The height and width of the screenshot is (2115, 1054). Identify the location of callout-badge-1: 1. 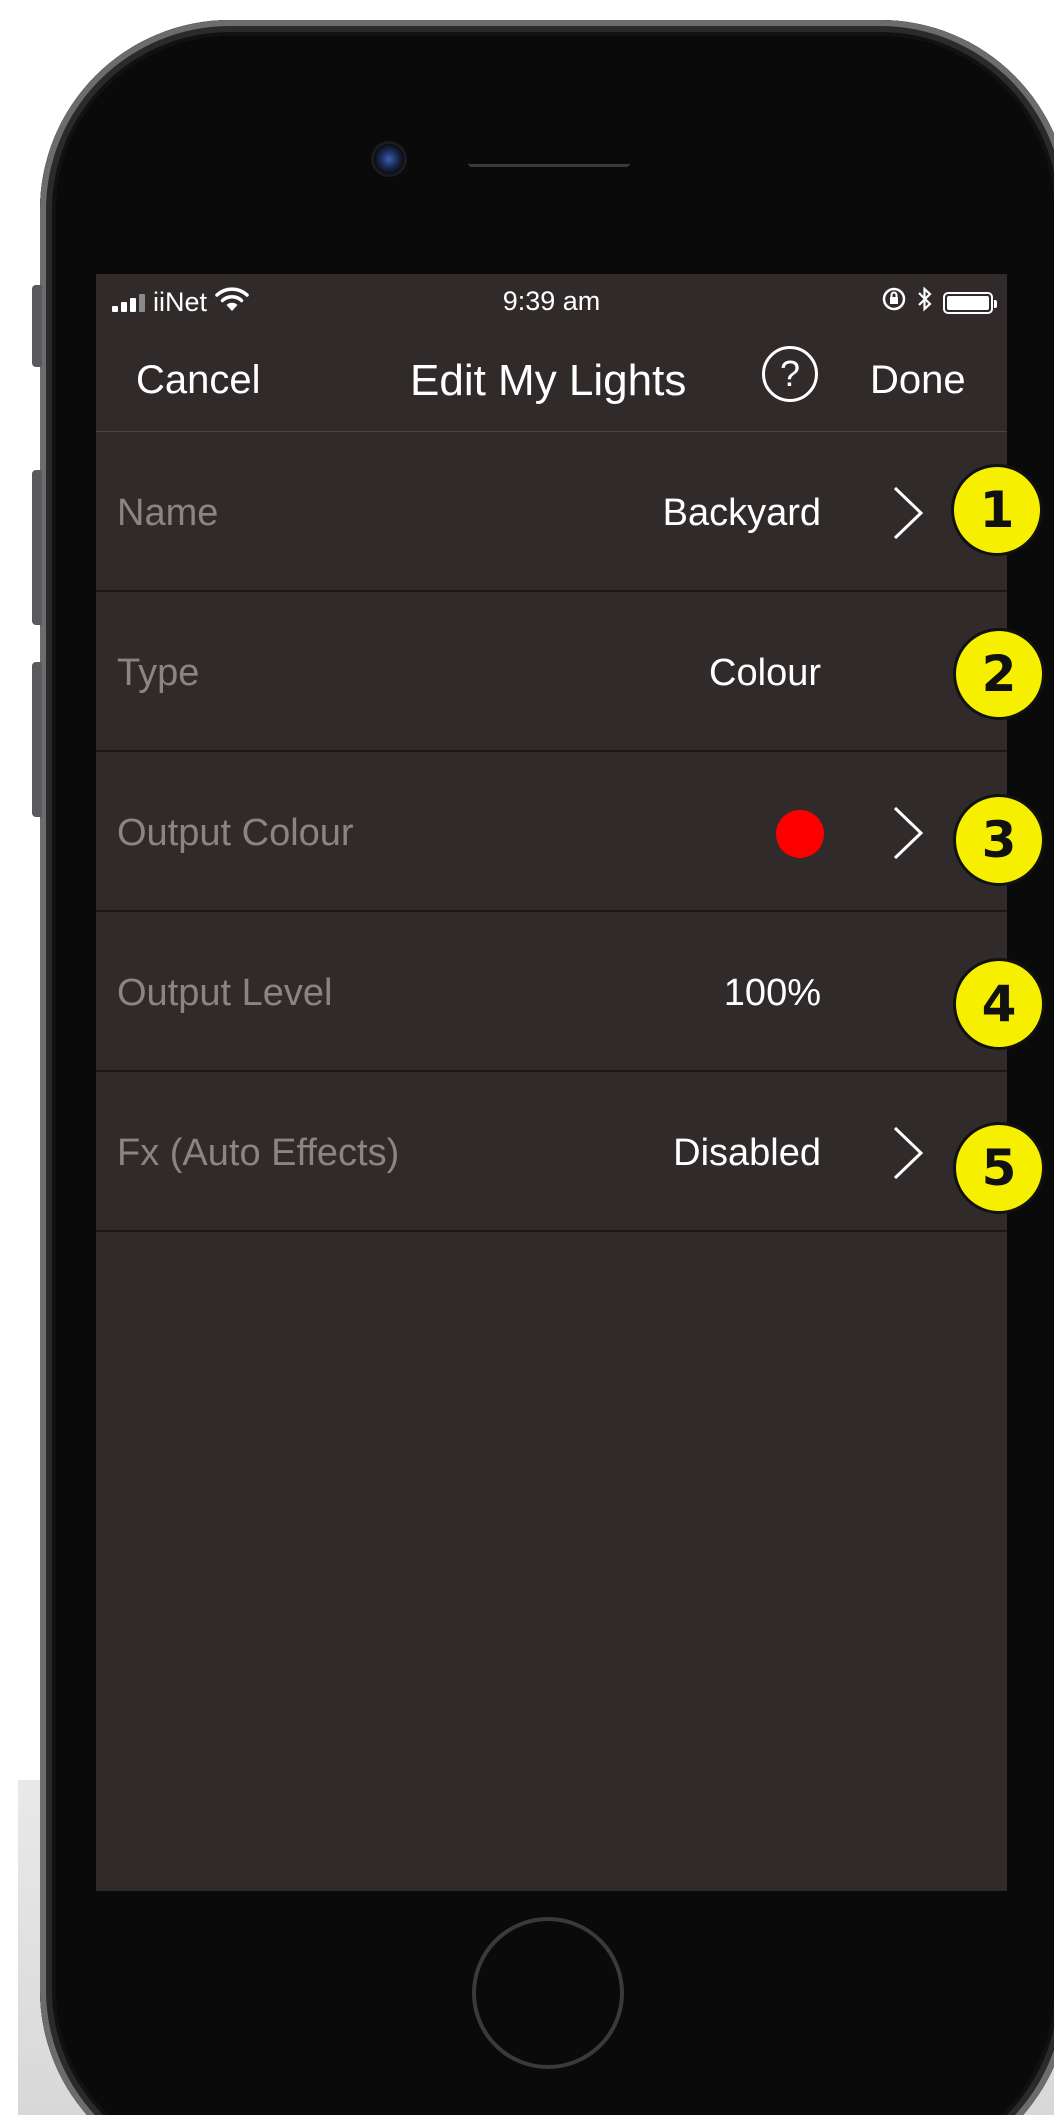
(997, 510).